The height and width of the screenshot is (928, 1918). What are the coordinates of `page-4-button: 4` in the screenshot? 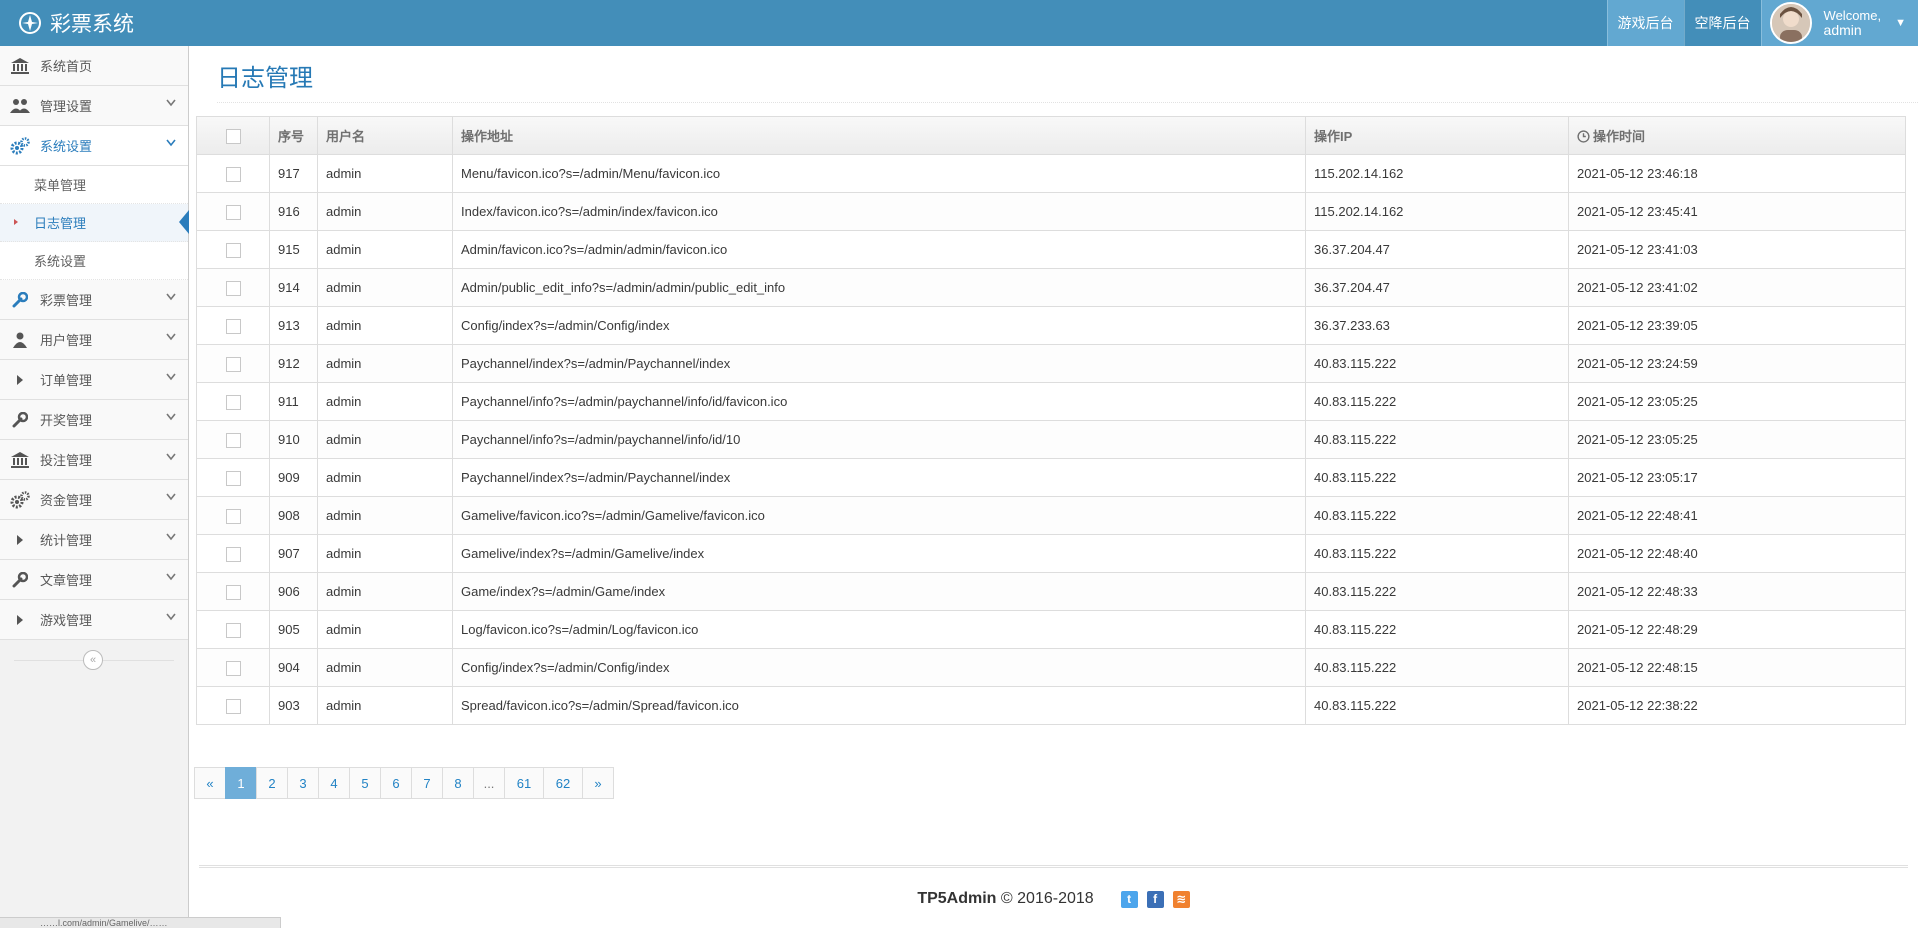 It's located at (334, 783).